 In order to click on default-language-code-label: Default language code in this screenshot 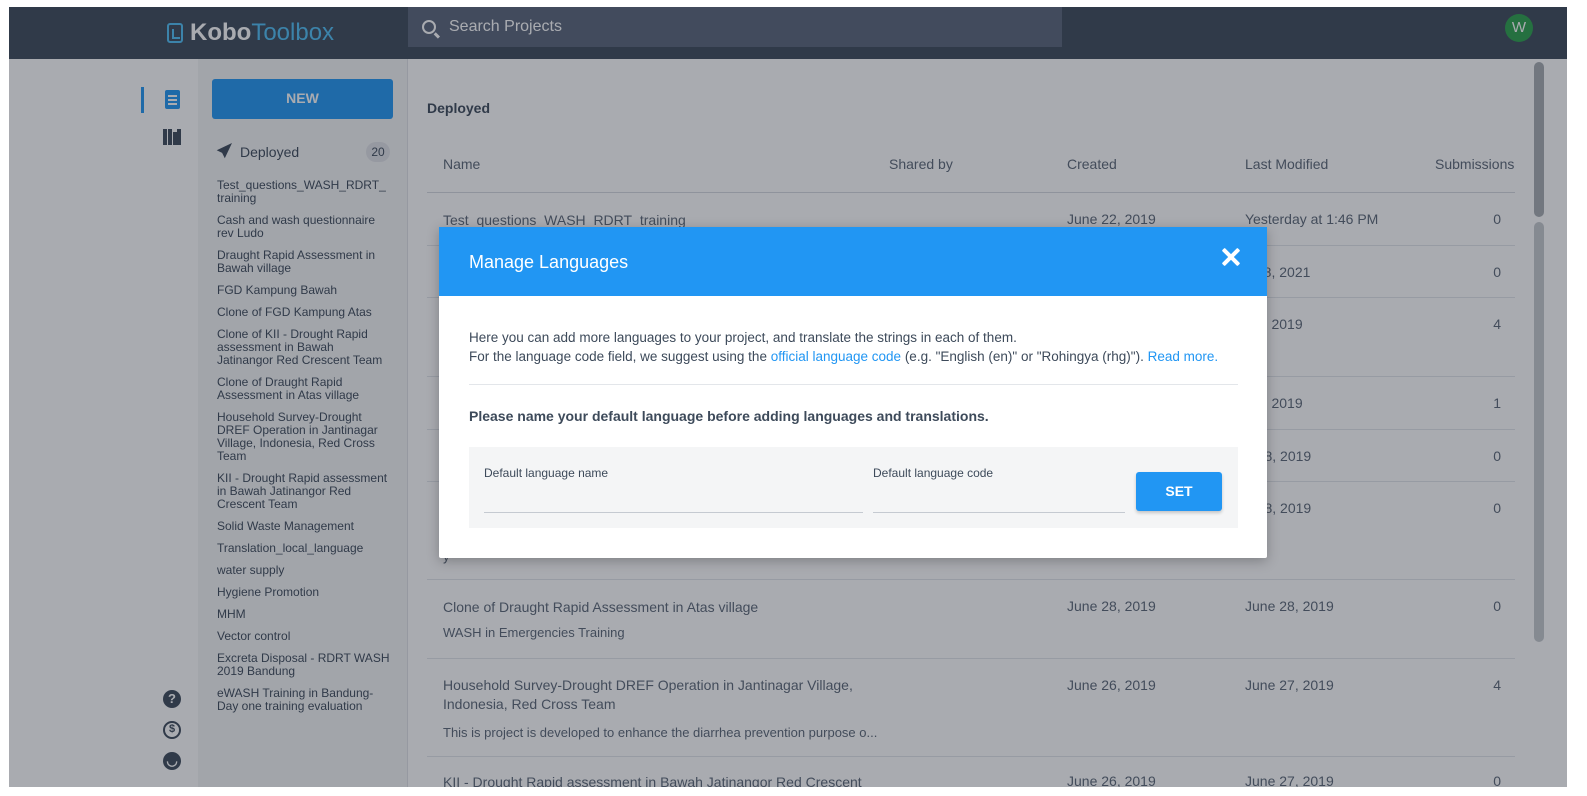, I will do `click(933, 473)`.